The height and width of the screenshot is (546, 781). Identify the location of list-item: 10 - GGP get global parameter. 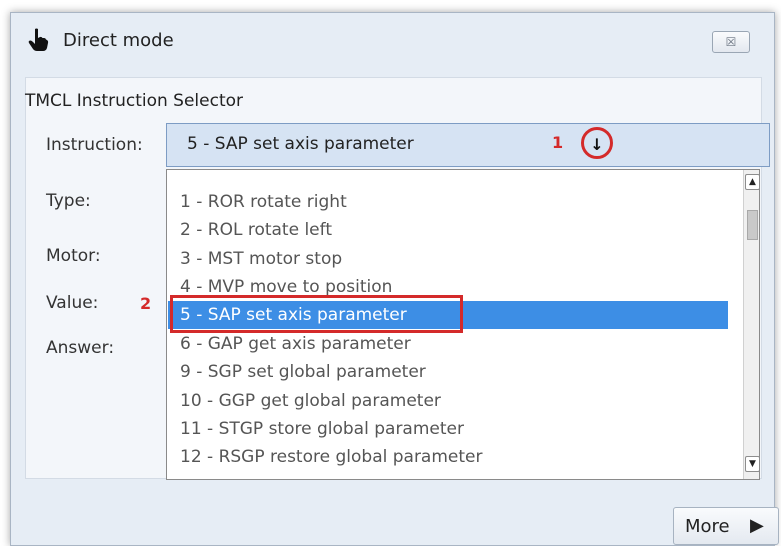
(448, 401).